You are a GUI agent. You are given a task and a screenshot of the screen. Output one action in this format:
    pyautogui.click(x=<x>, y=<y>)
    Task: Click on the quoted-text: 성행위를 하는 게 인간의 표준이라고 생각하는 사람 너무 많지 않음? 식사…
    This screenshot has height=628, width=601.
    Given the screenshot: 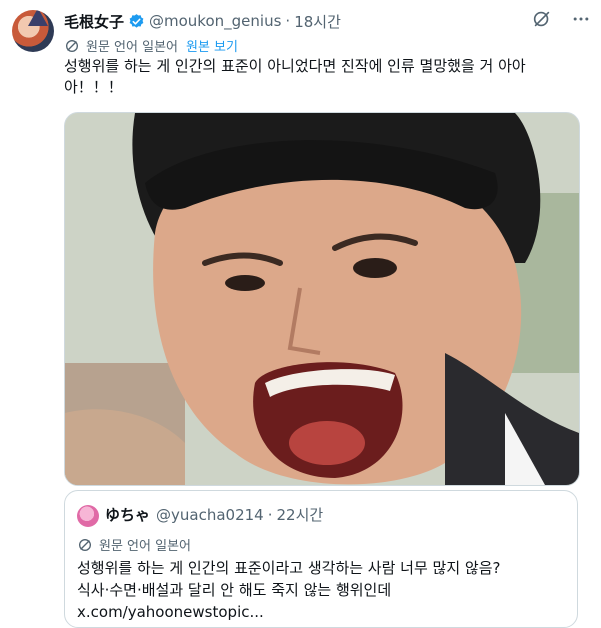 What is the action you would take?
    pyautogui.click(x=322, y=590)
    